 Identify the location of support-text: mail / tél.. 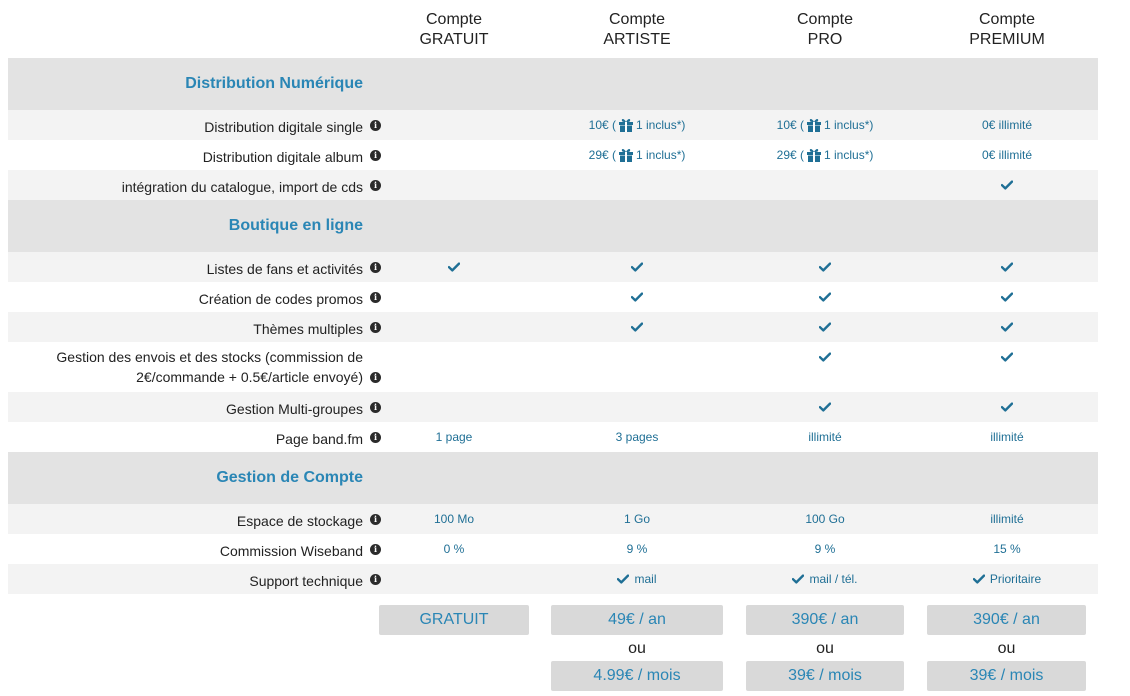
(833, 579).